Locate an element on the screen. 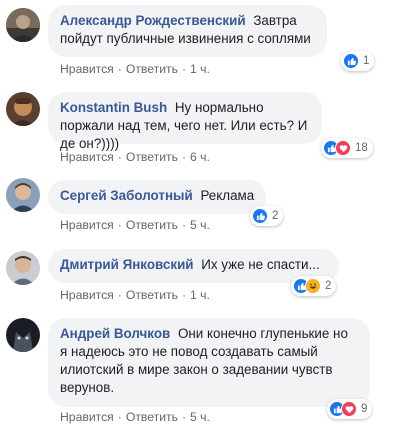 Image resolution: width=406 pixels, height=436 pixels. reaction-count: 9 is located at coordinates (364, 409).